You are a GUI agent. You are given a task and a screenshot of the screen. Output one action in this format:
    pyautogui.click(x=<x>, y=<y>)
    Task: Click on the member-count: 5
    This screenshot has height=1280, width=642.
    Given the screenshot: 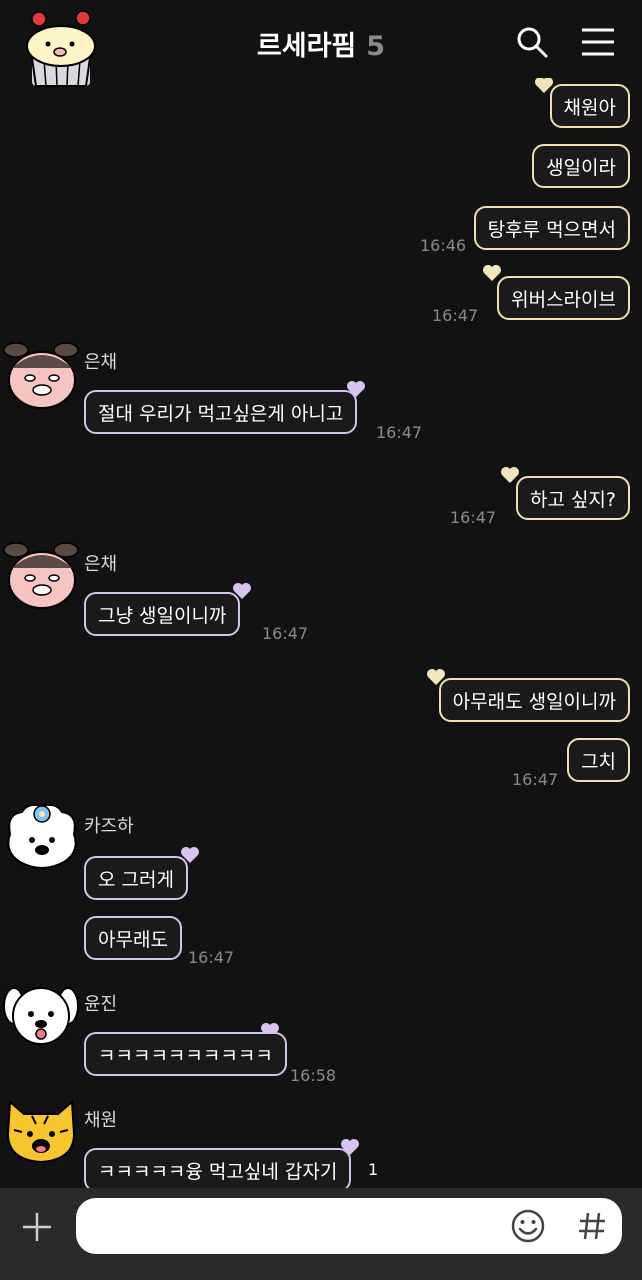 What is the action you would take?
    pyautogui.click(x=376, y=46)
    